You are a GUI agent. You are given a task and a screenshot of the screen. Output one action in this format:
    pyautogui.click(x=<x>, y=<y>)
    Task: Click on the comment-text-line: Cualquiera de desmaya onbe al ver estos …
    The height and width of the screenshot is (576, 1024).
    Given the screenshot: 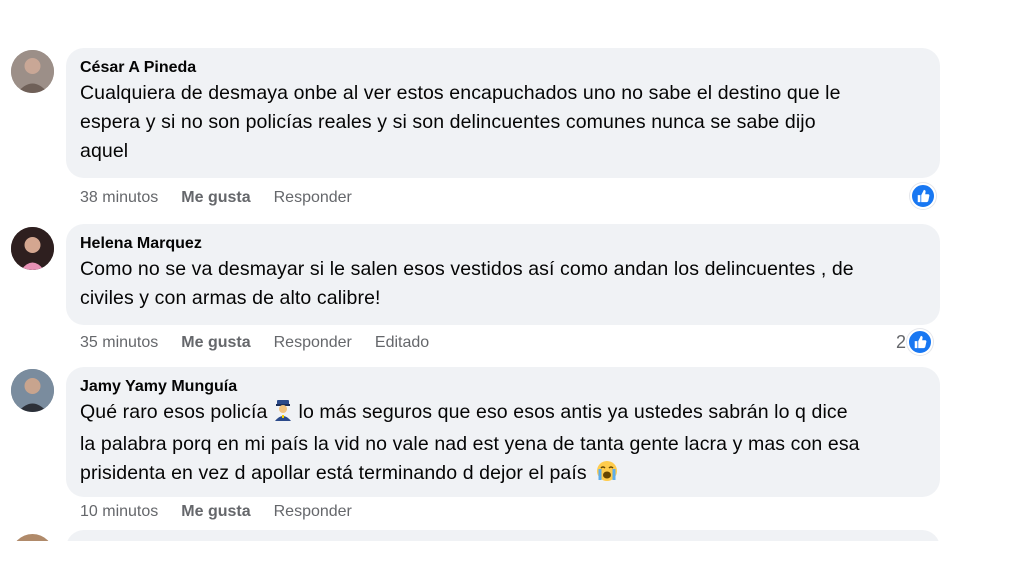 What is the action you would take?
    pyautogui.click(x=460, y=93)
    